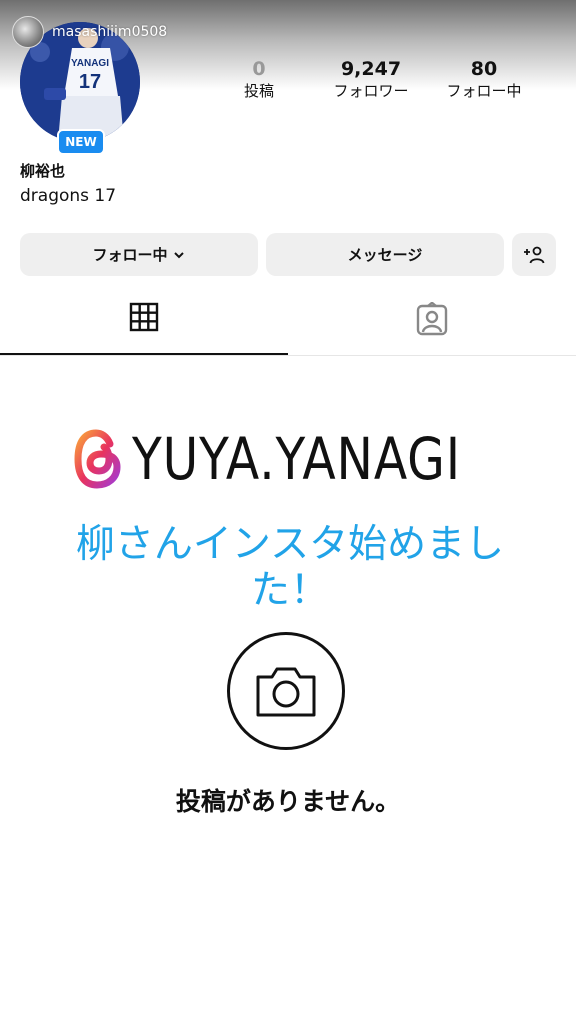  I want to click on grid-icon, so click(144, 317).